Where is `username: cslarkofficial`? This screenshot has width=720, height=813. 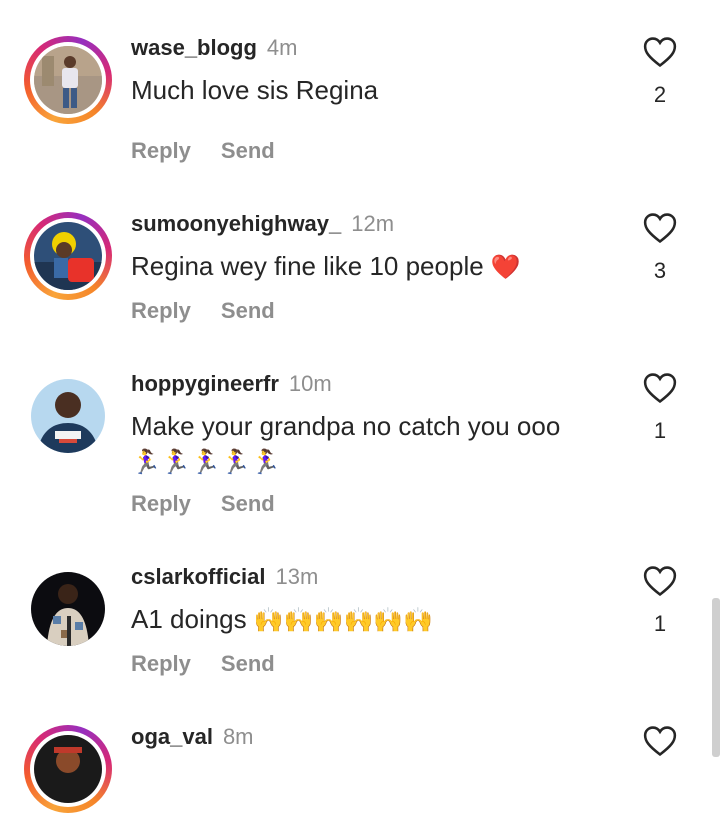
username: cslarkofficial is located at coordinates (198, 576).